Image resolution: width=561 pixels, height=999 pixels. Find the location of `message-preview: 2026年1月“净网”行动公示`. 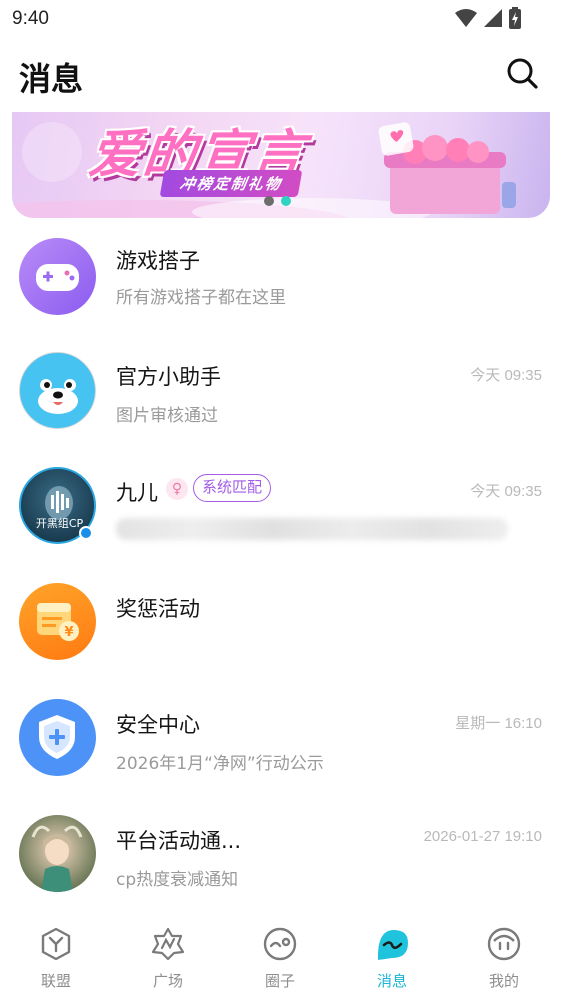

message-preview: 2026年1月“净网”行动公示 is located at coordinates (220, 764).